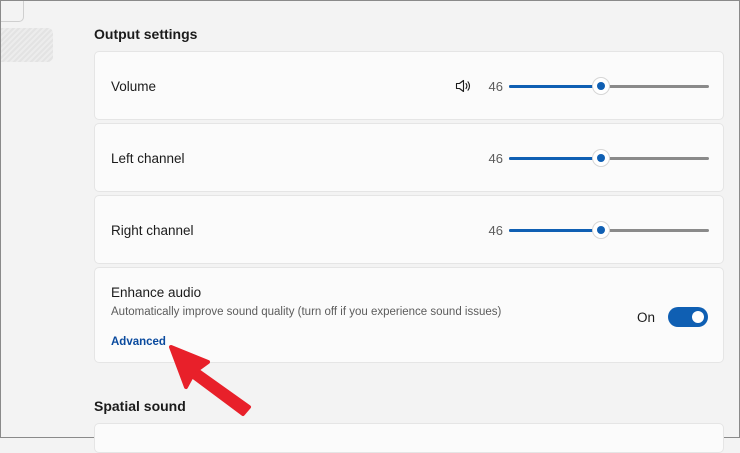  What do you see at coordinates (409, 229) in the screenshot?
I see `right-channel-card: Right channel 46` at bounding box center [409, 229].